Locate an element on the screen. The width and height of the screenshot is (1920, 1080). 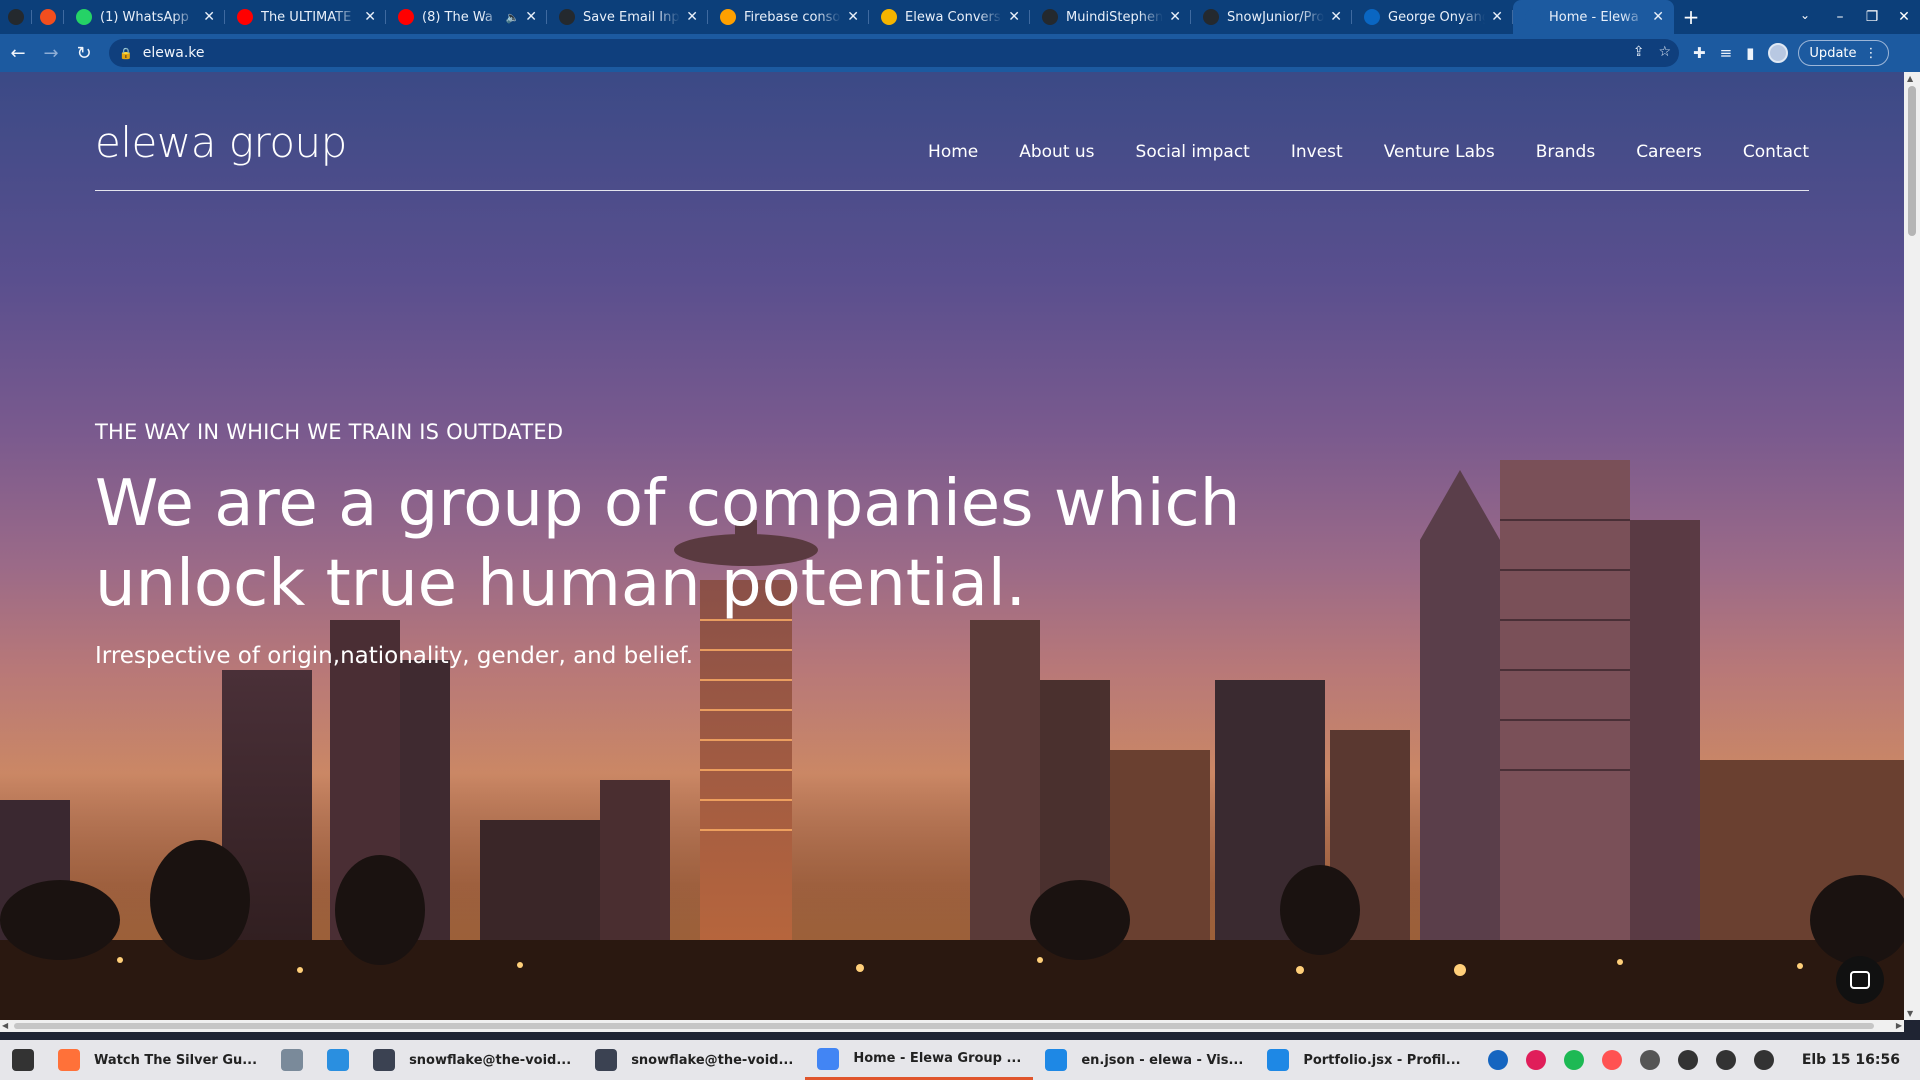
linkedin-icon is located at coordinates (1372, 17).